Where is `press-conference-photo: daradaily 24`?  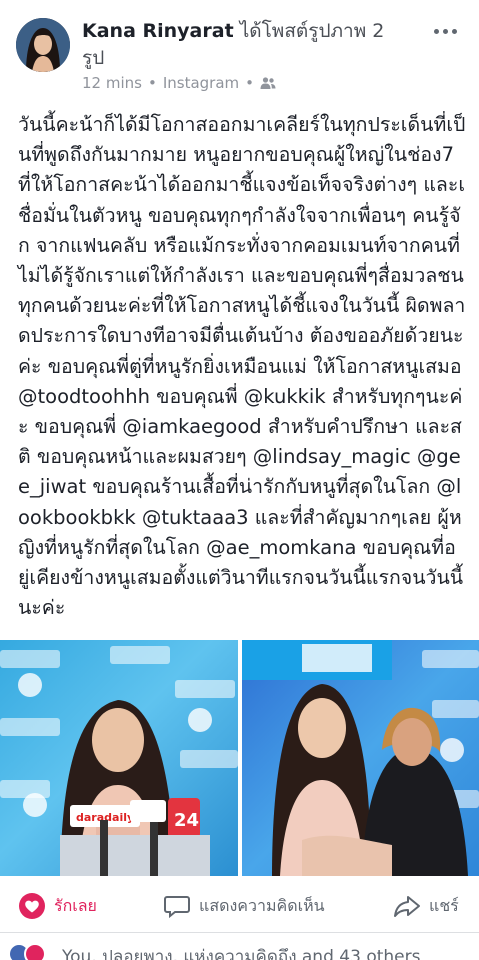 press-conference-photo: daradaily 24 is located at coordinates (119, 761).